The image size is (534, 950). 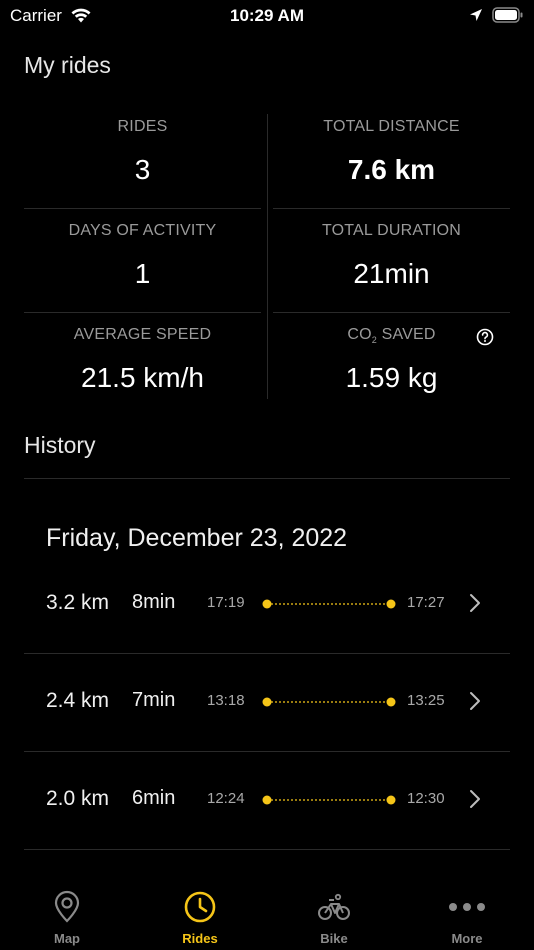 I want to click on tab-map: Map, so click(x=67, y=915).